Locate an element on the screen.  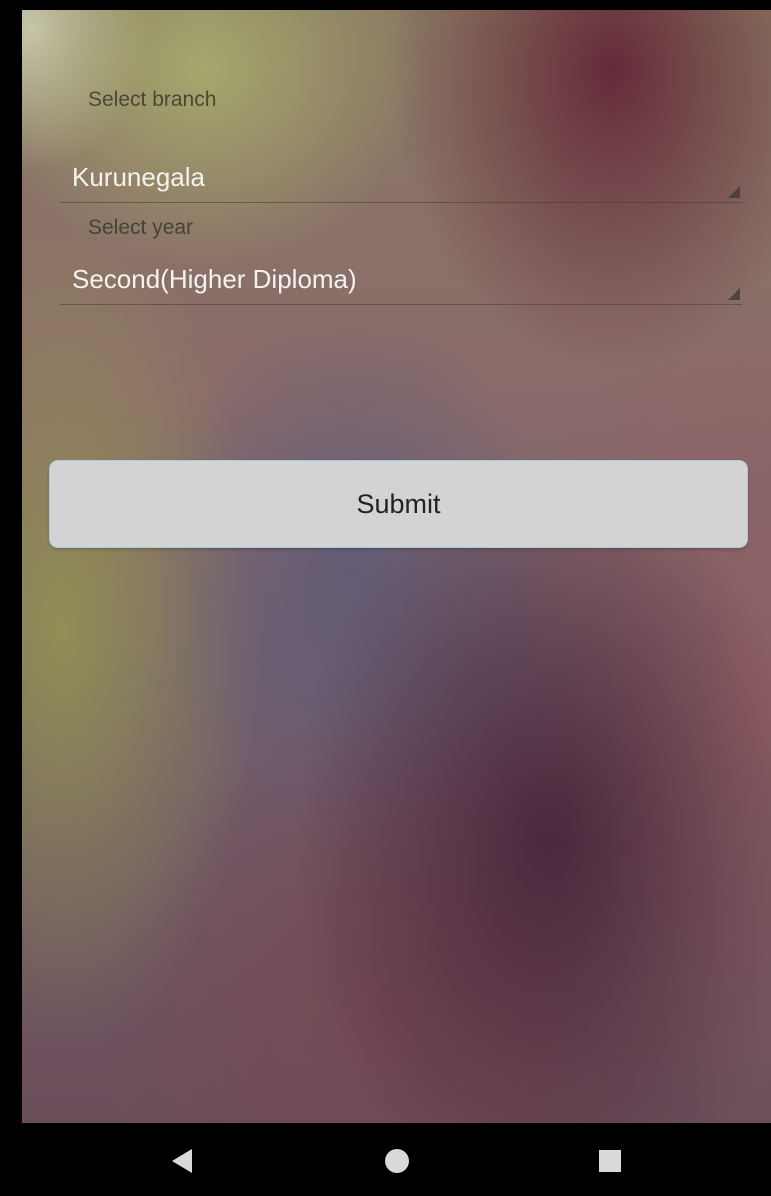
year-label: Select year is located at coordinates (141, 227).